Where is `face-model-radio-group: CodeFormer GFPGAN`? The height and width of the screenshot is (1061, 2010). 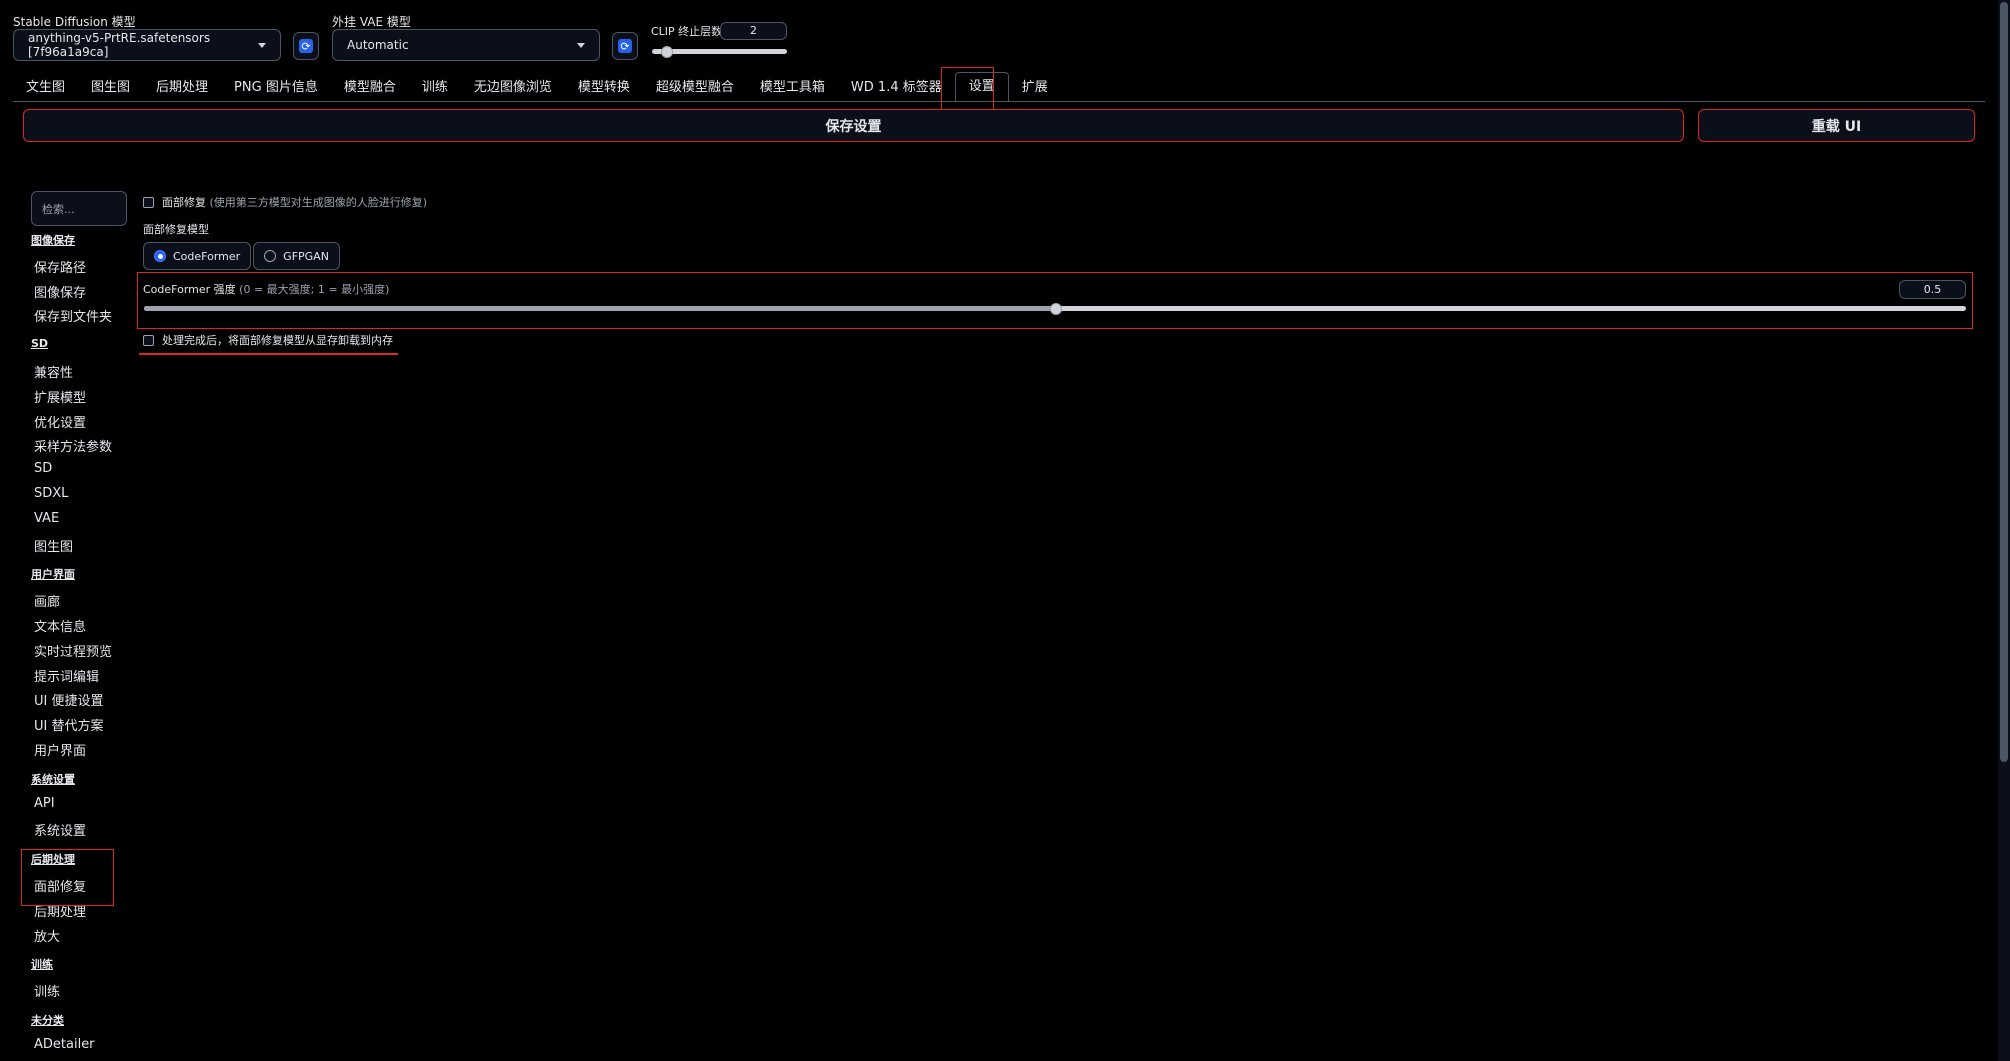
face-model-radio-group: CodeFormer GFPGAN is located at coordinates (241, 256).